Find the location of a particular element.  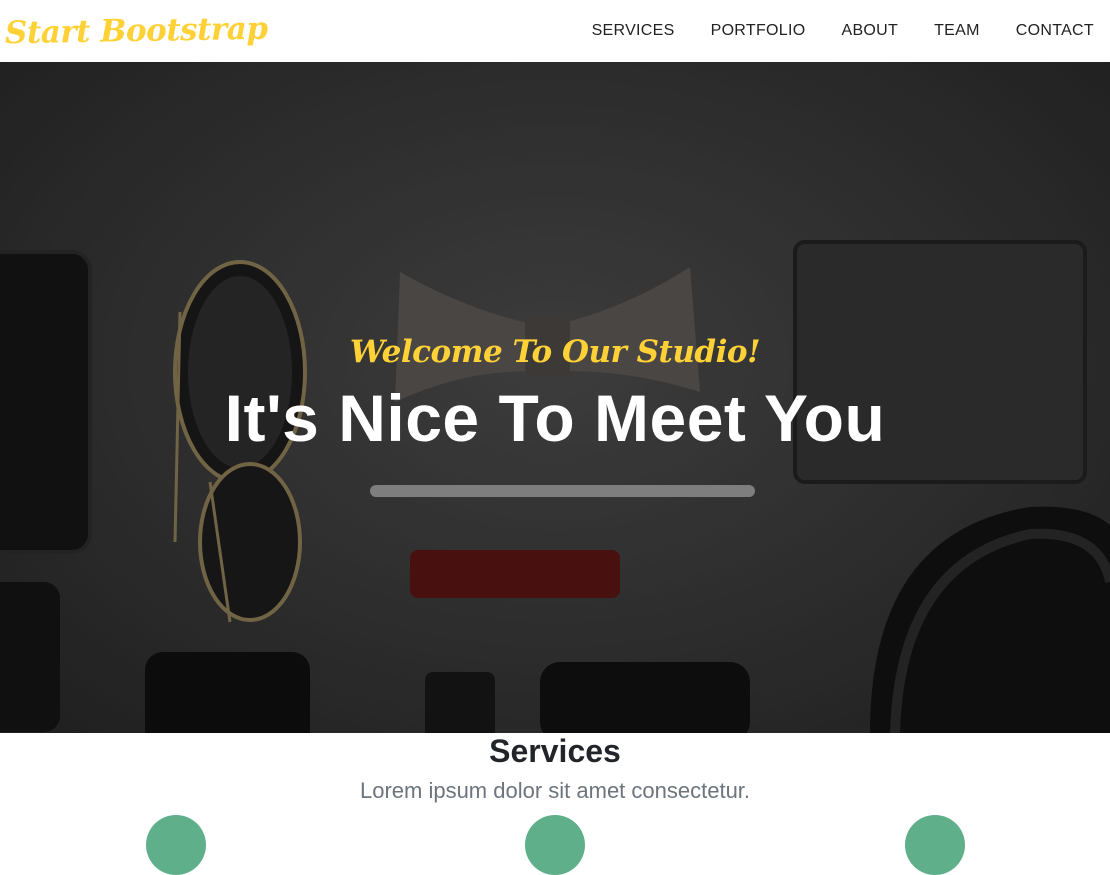

services-title: Services is located at coordinates (555, 751).